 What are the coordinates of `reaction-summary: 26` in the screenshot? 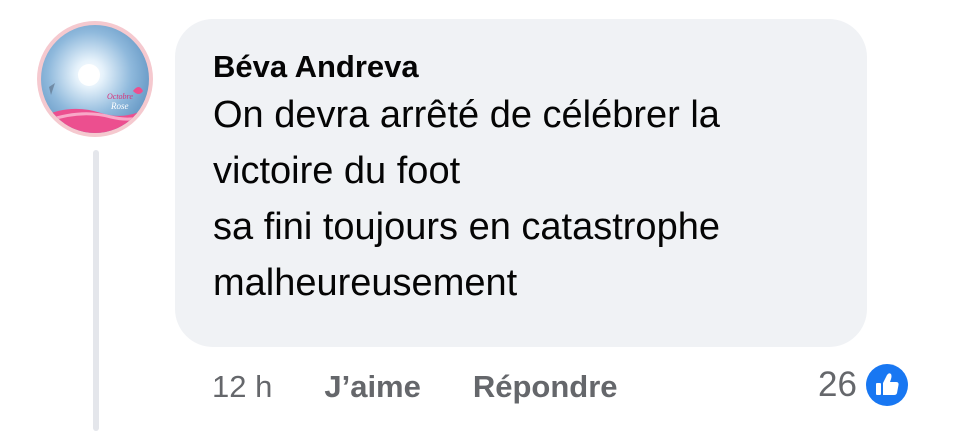 It's located at (864, 385).